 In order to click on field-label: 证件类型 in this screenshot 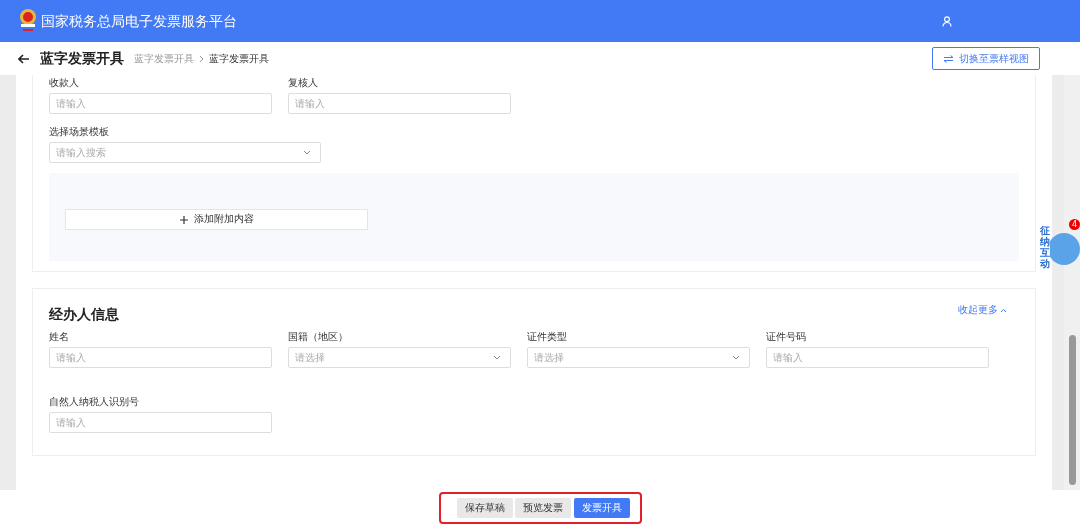, I will do `click(547, 337)`.